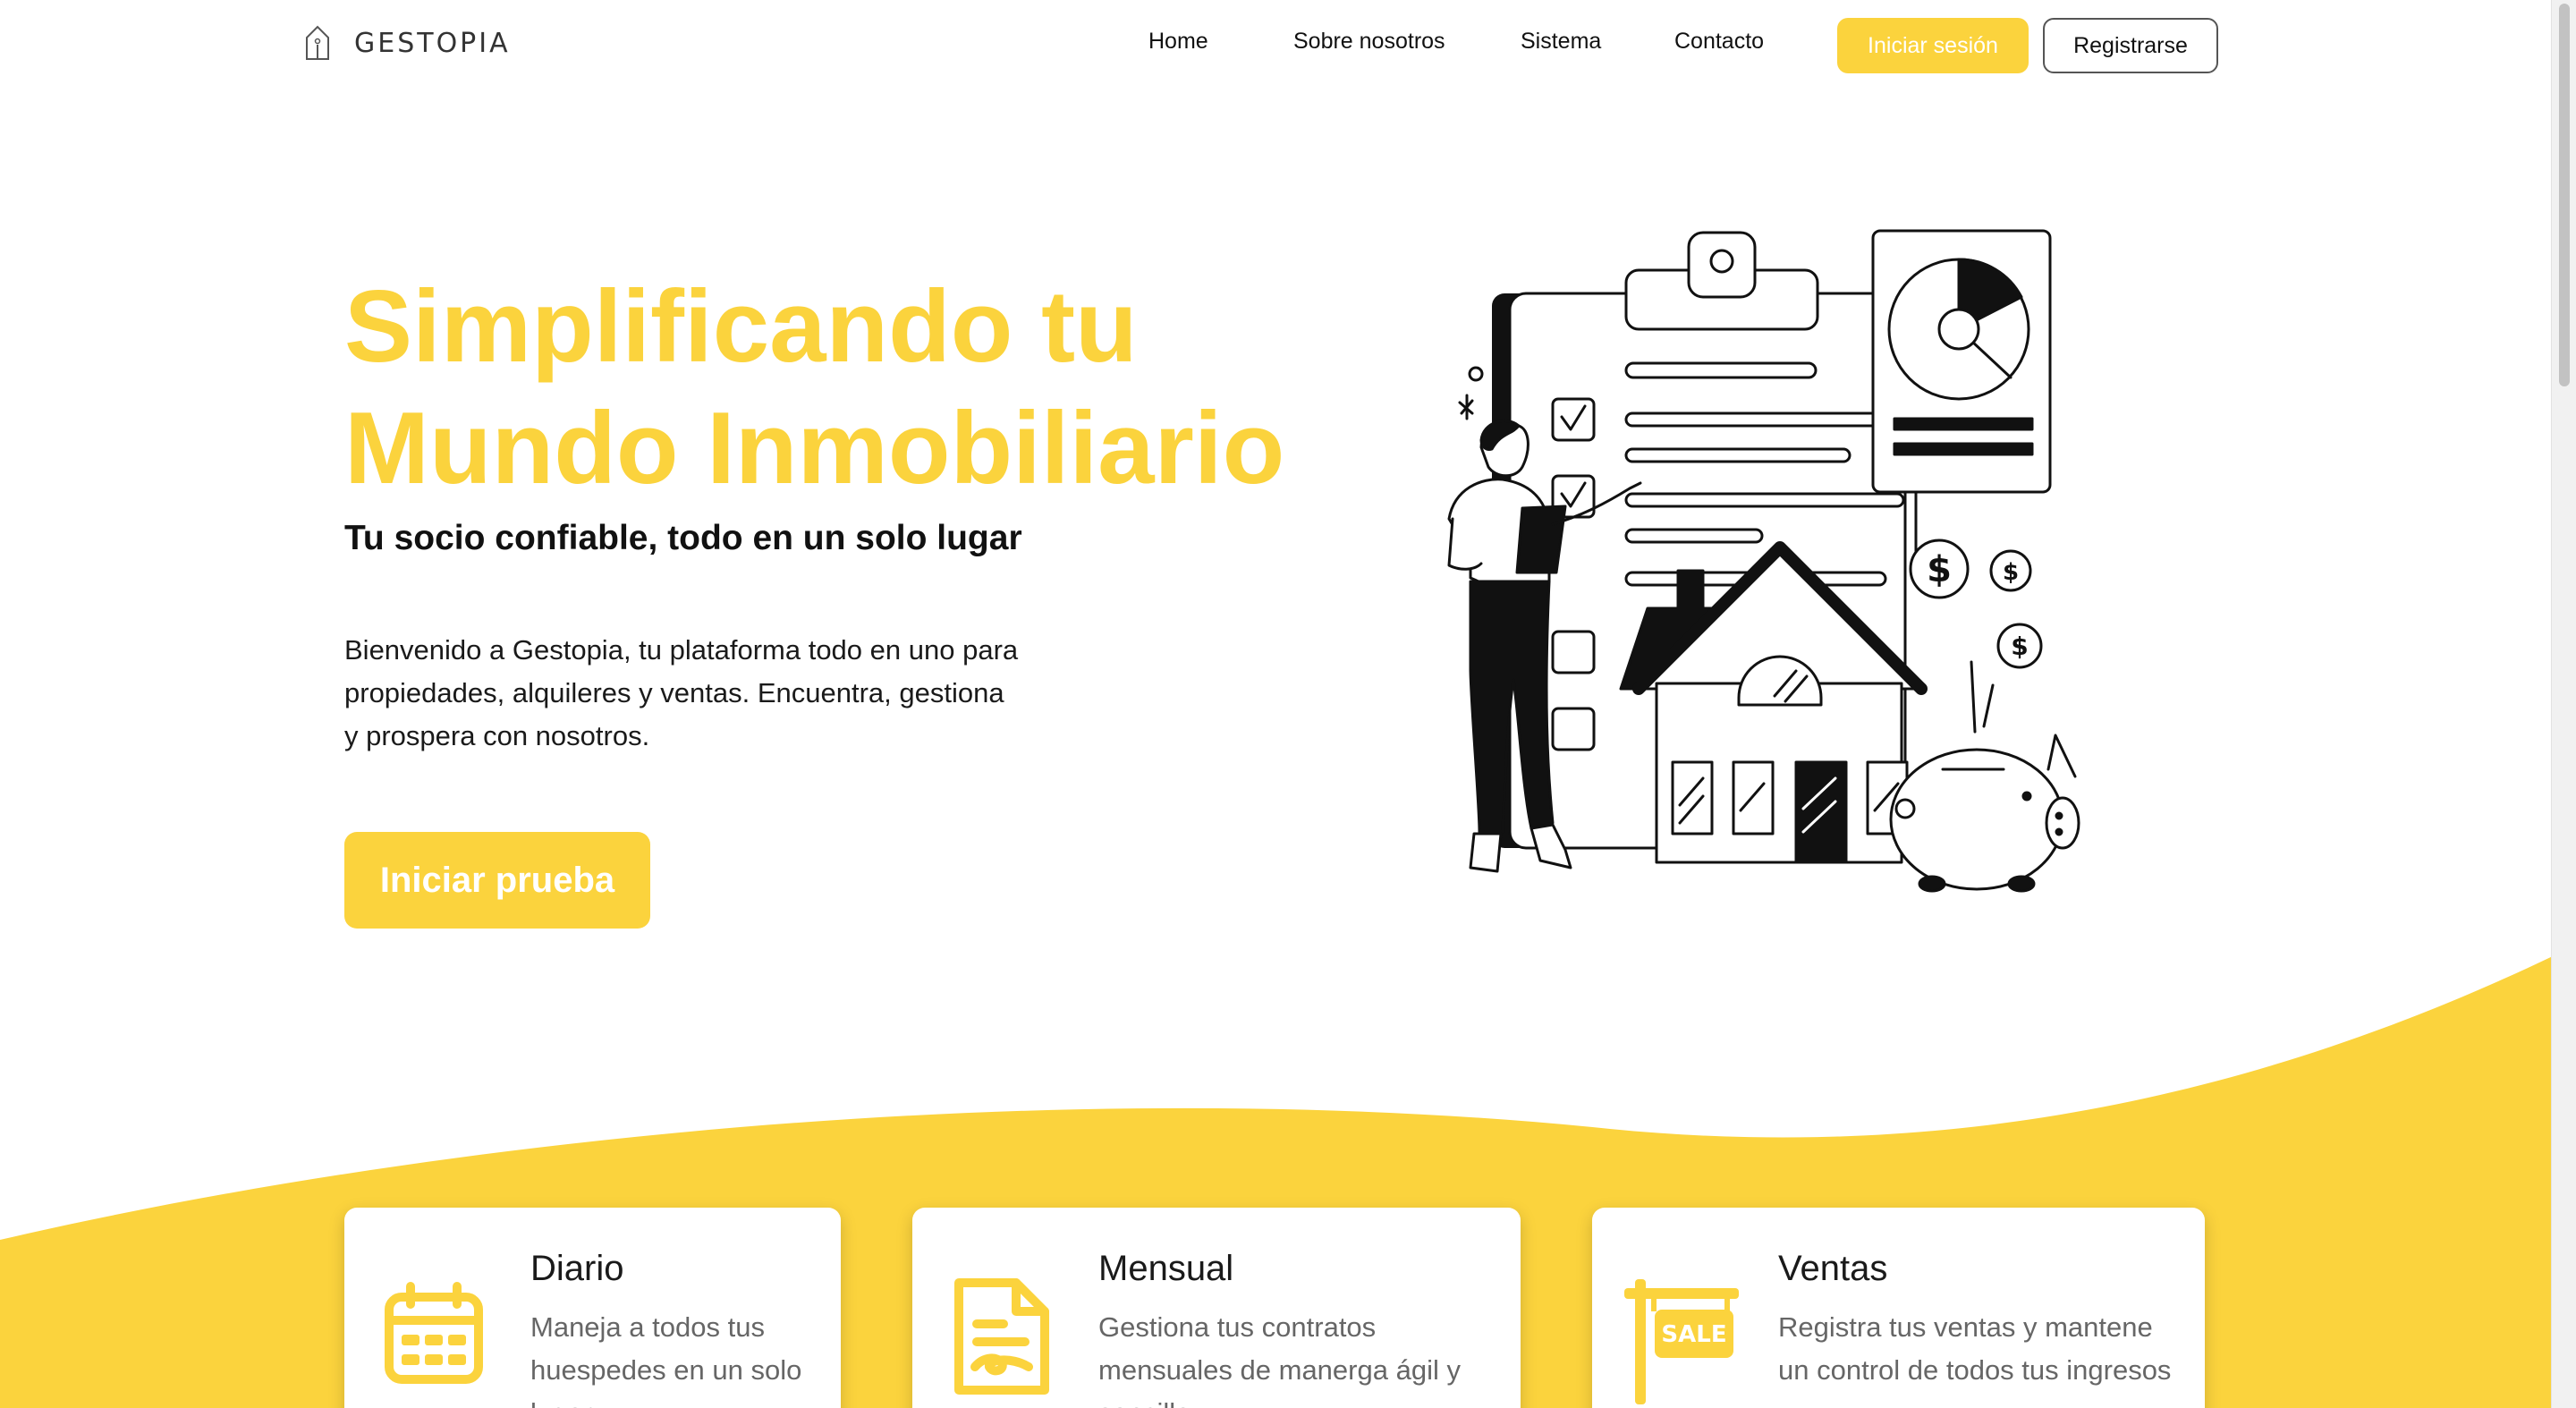  What do you see at coordinates (1369, 42) in the screenshot?
I see `nav-link-sobre-nosotros: Sobre nosotros` at bounding box center [1369, 42].